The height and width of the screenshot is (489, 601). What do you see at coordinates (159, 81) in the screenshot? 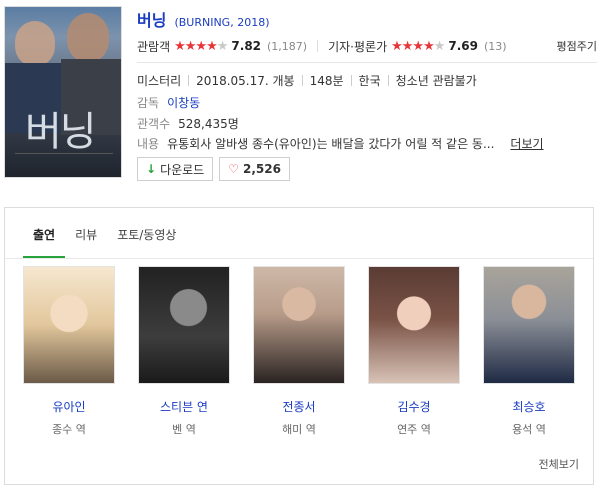
I see `genre: 미스터리` at bounding box center [159, 81].